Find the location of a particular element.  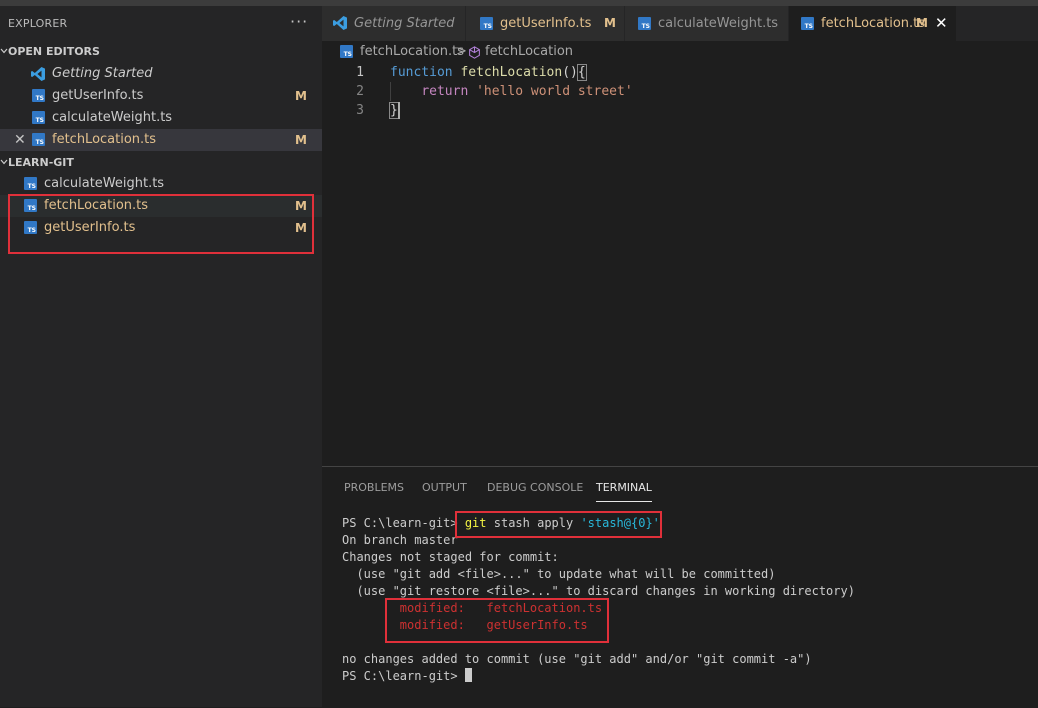

folder-section-header: LEARN-GIT is located at coordinates (37, 163).